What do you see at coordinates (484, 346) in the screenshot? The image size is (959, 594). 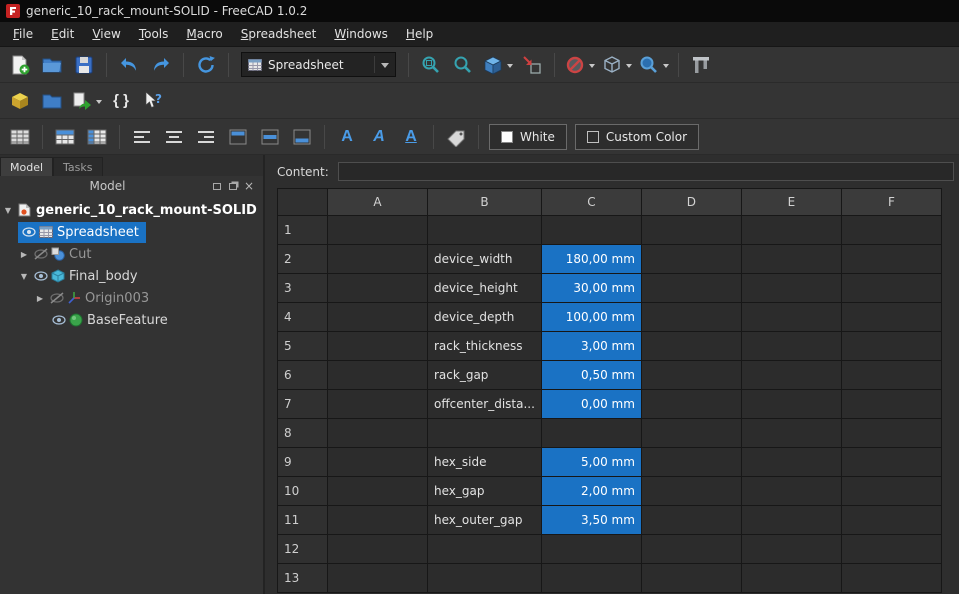 I see `cell-B5: rack_thickness` at bounding box center [484, 346].